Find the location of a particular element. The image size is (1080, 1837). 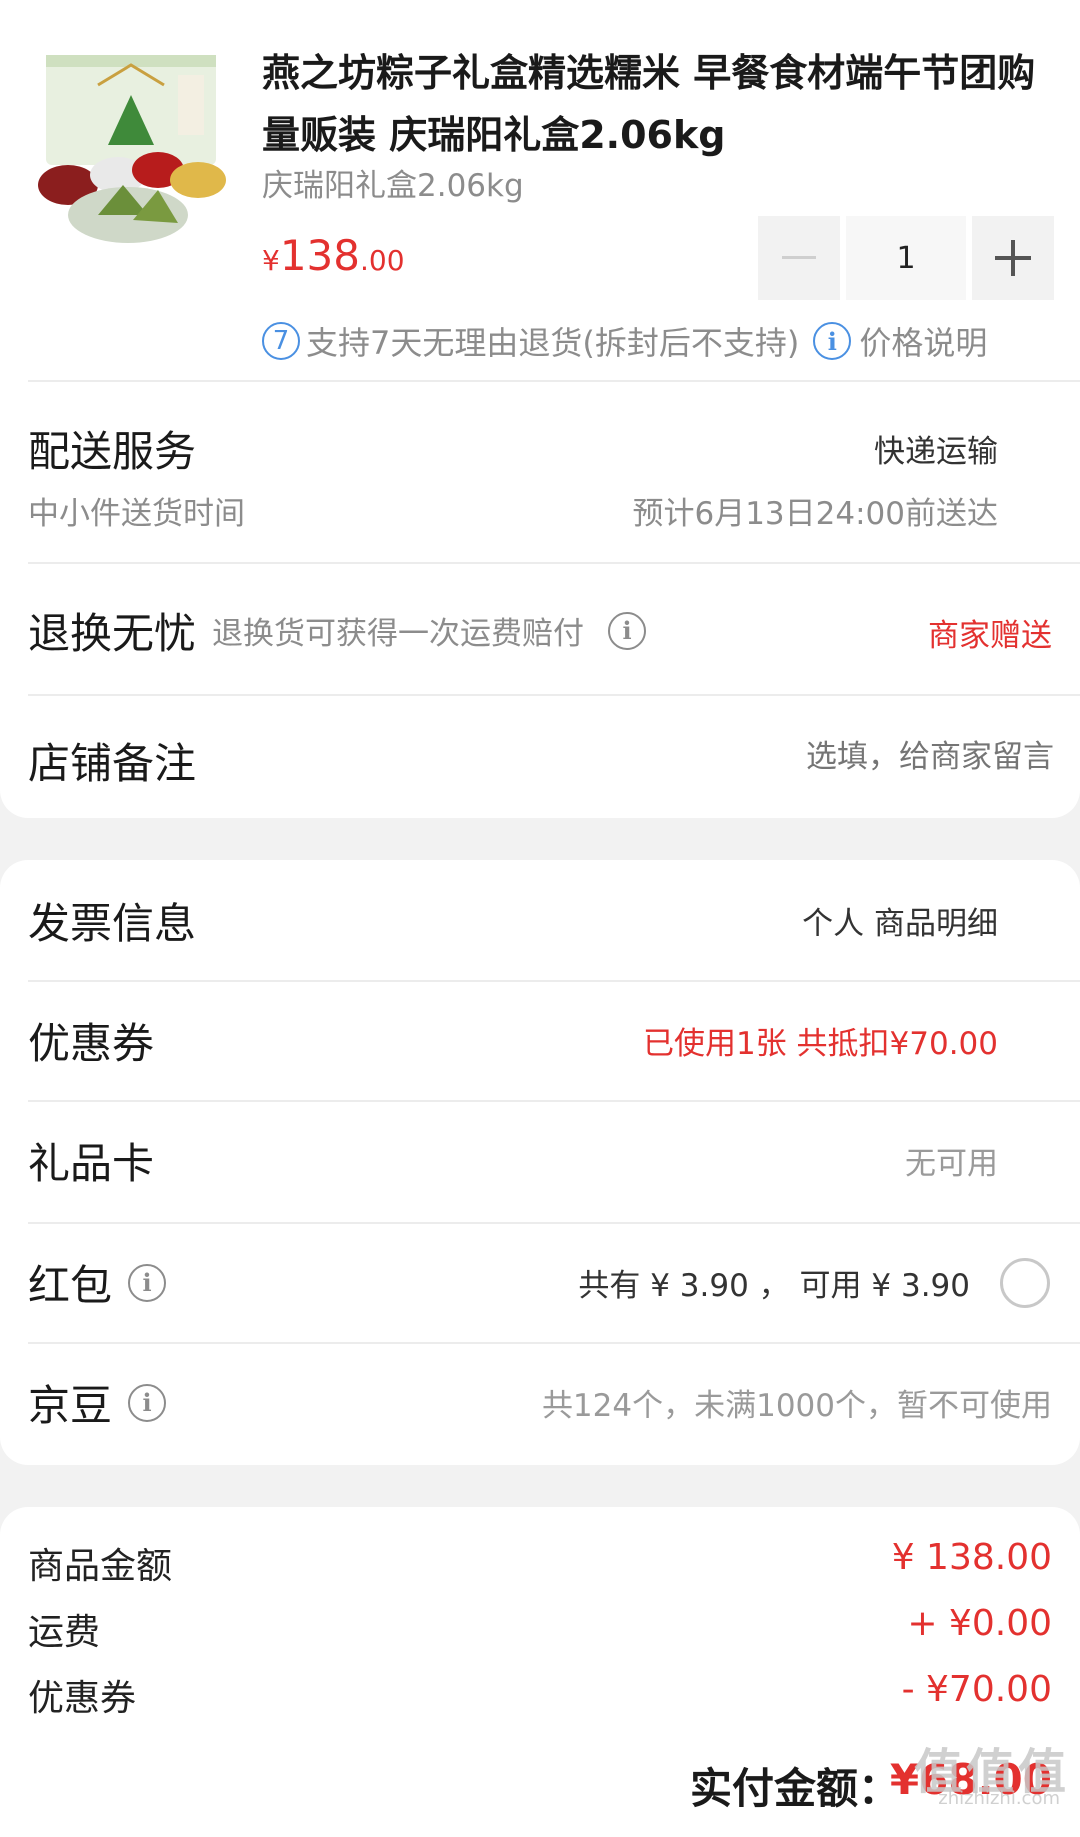

redpacket-value: 共有 ¥ 3.90 ， 可用 ¥ 3.90 is located at coordinates (774, 1286).